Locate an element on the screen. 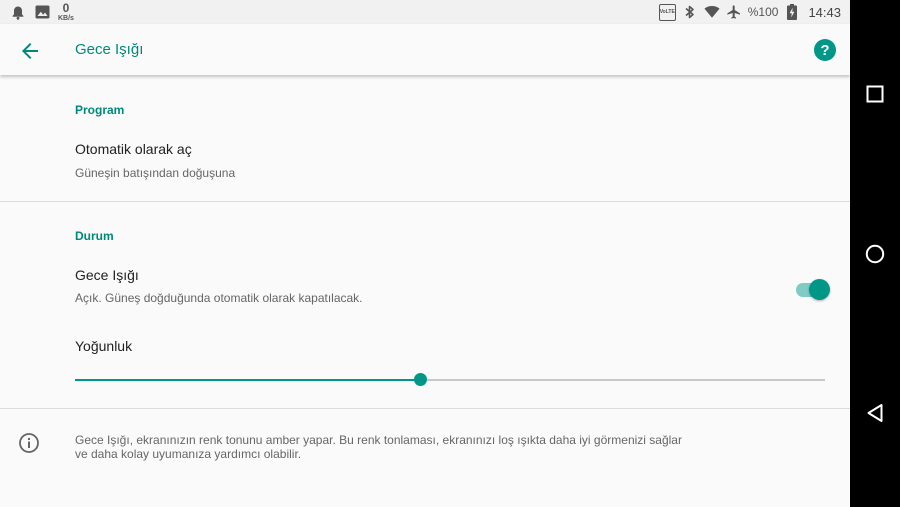 The width and height of the screenshot is (900, 507). back-button is located at coordinates (30, 51).